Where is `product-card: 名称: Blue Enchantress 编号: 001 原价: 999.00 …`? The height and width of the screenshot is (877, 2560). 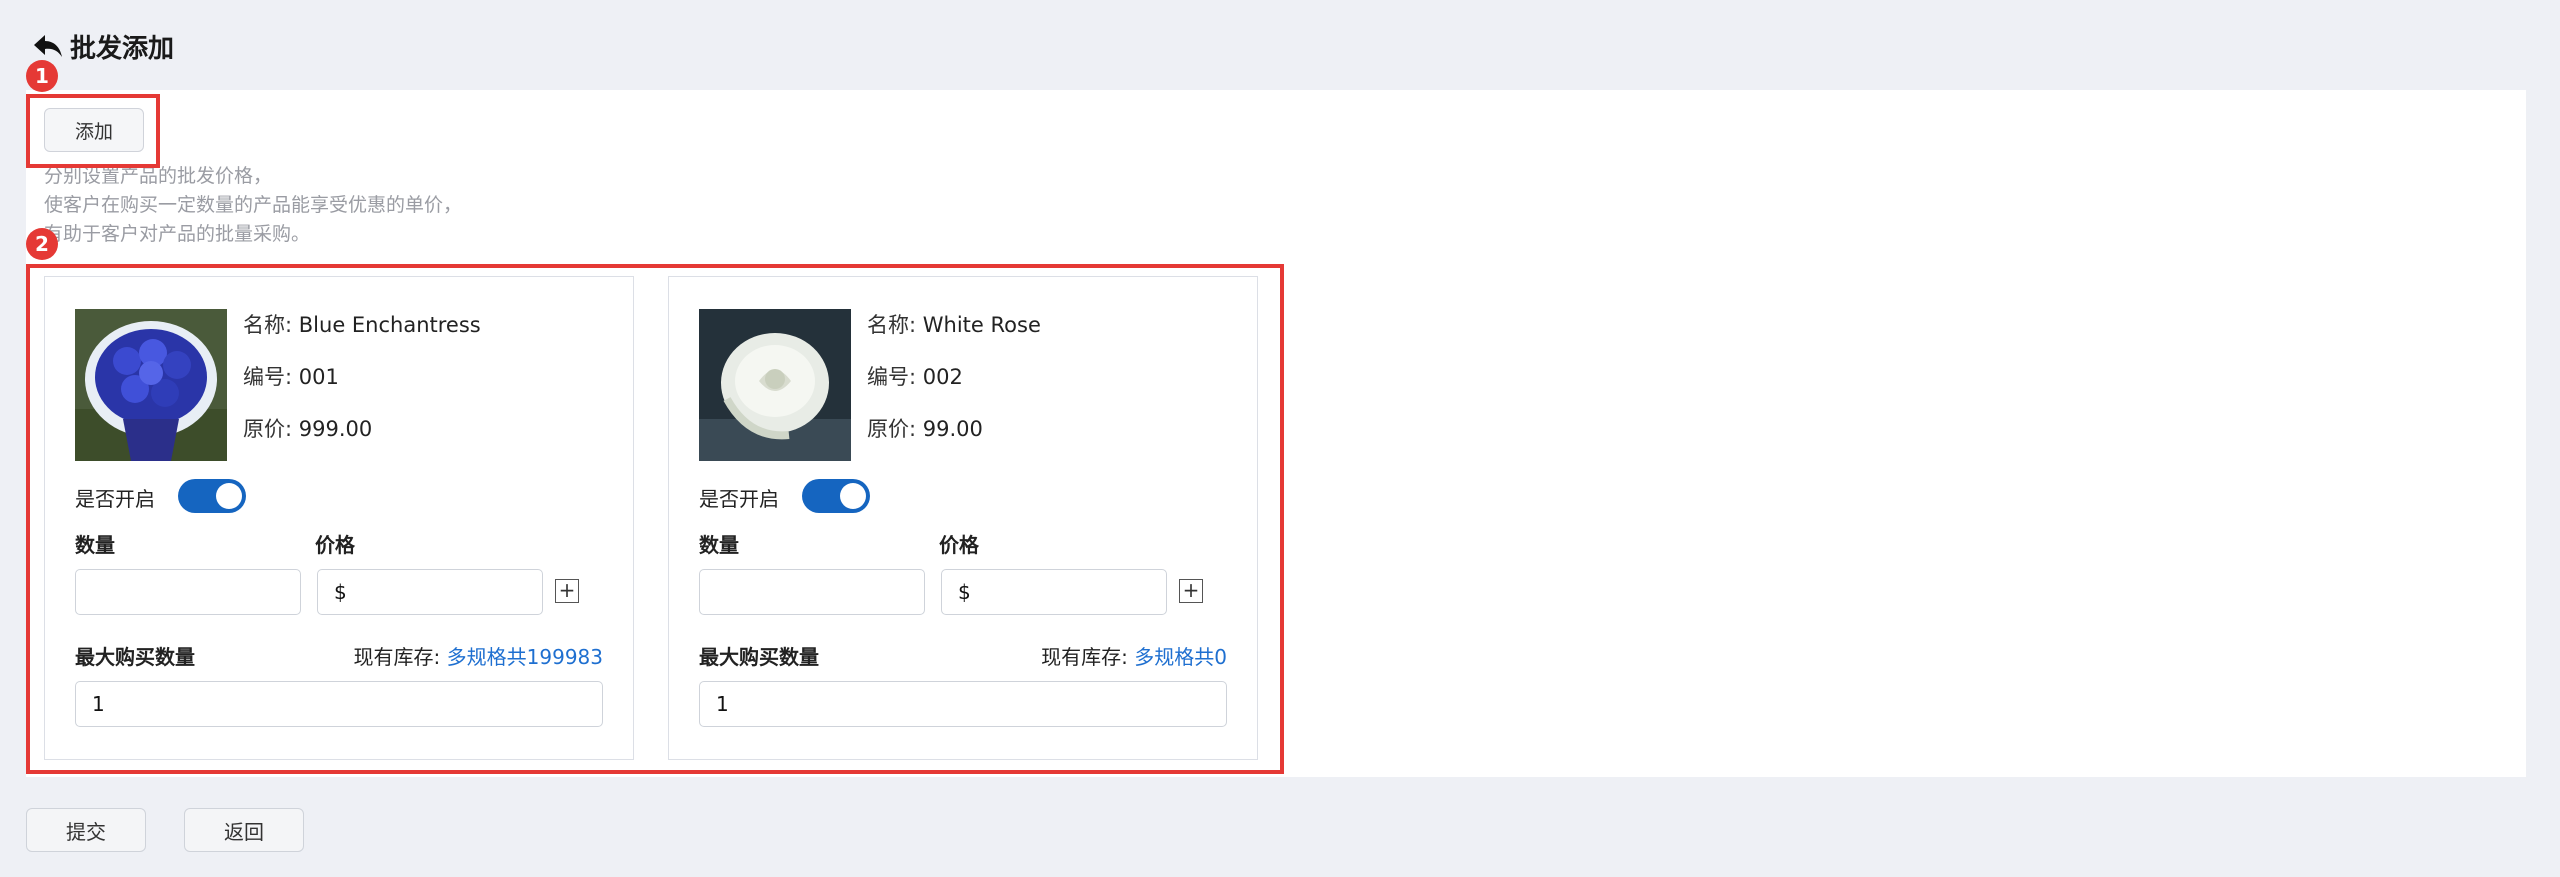 product-card: 名称: Blue Enchantress 编号: 001 原价: 999.00 … is located at coordinates (339, 518).